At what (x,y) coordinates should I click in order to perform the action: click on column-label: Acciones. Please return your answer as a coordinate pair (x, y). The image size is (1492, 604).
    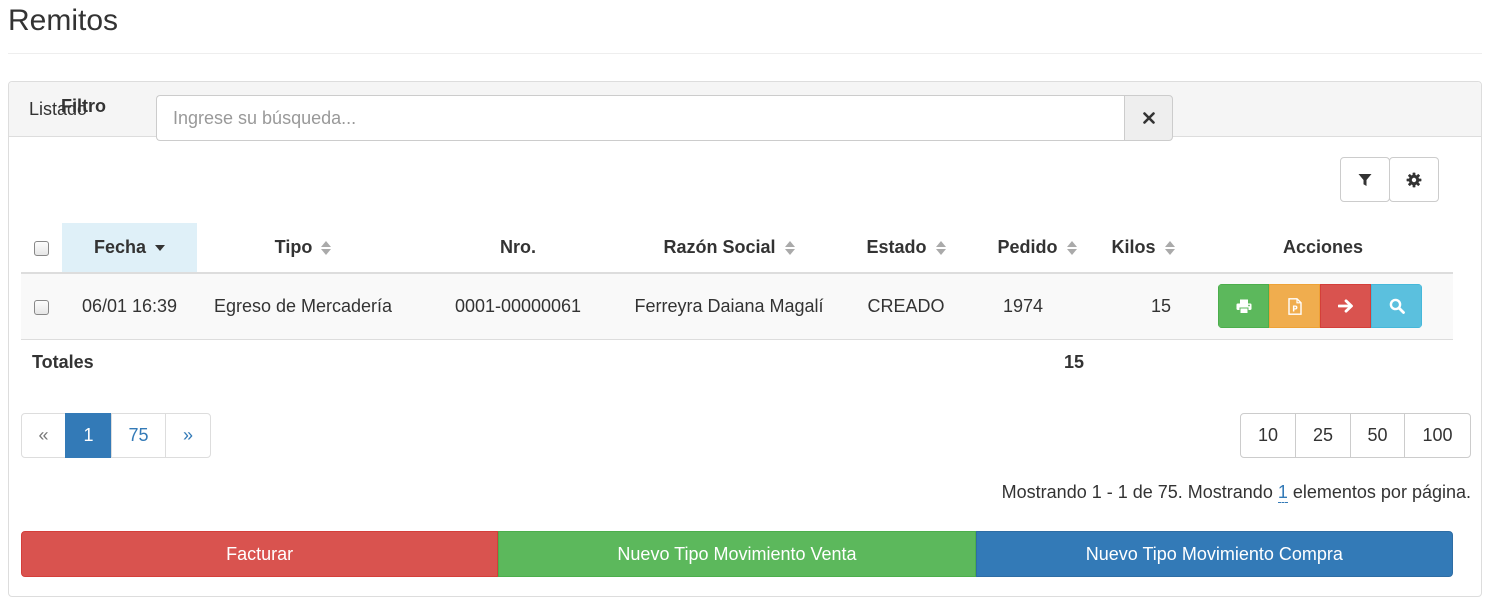
    Looking at the image, I should click on (1323, 247).